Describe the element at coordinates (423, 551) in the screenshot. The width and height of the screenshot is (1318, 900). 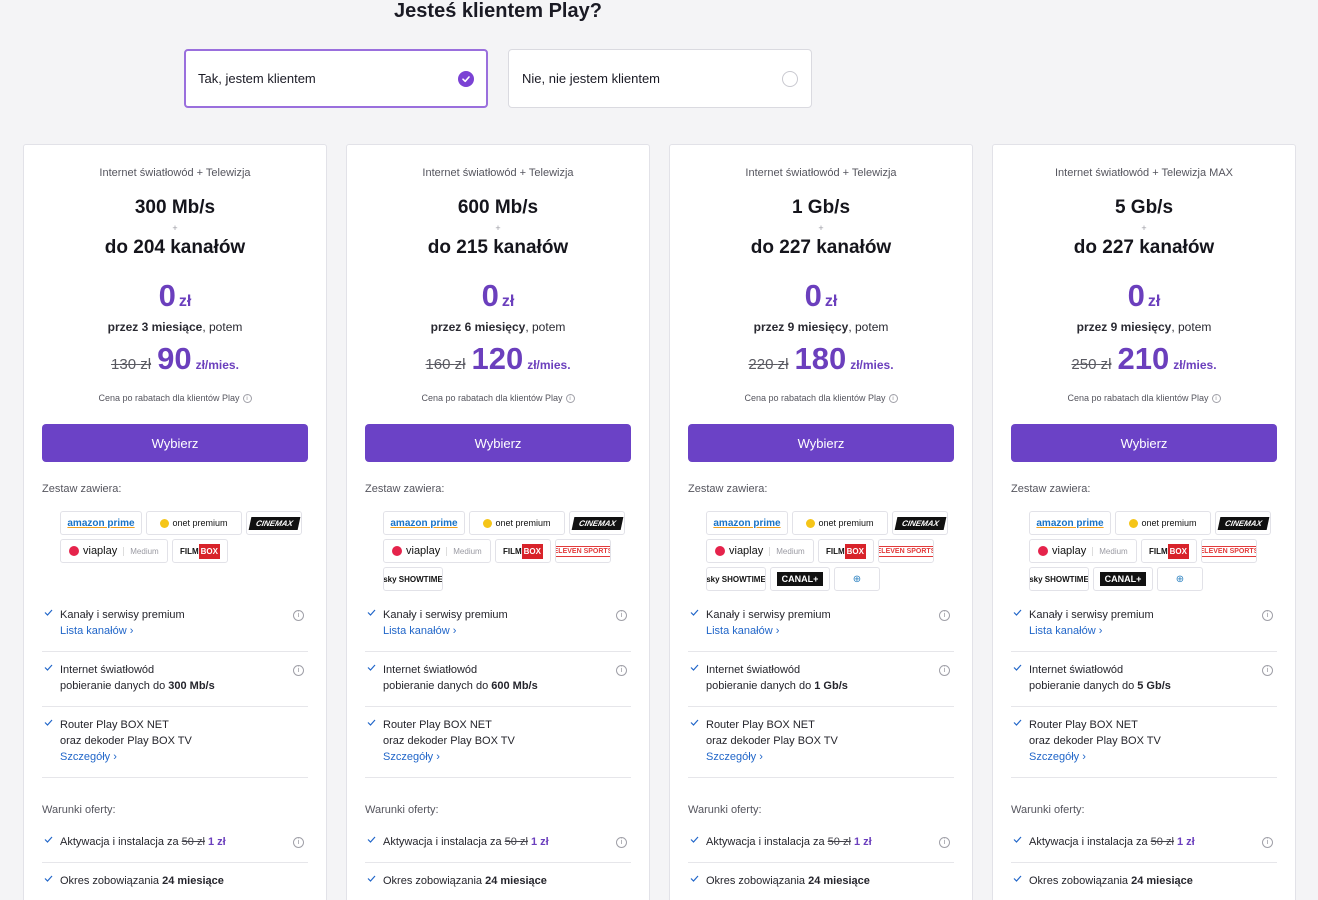
I see `logo-text: viaplay` at that location.